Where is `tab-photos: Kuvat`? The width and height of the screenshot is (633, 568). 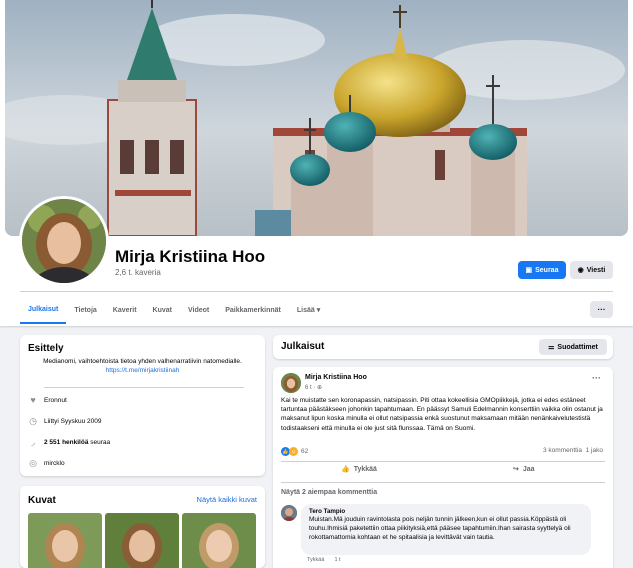 tab-photos: Kuvat is located at coordinates (162, 310).